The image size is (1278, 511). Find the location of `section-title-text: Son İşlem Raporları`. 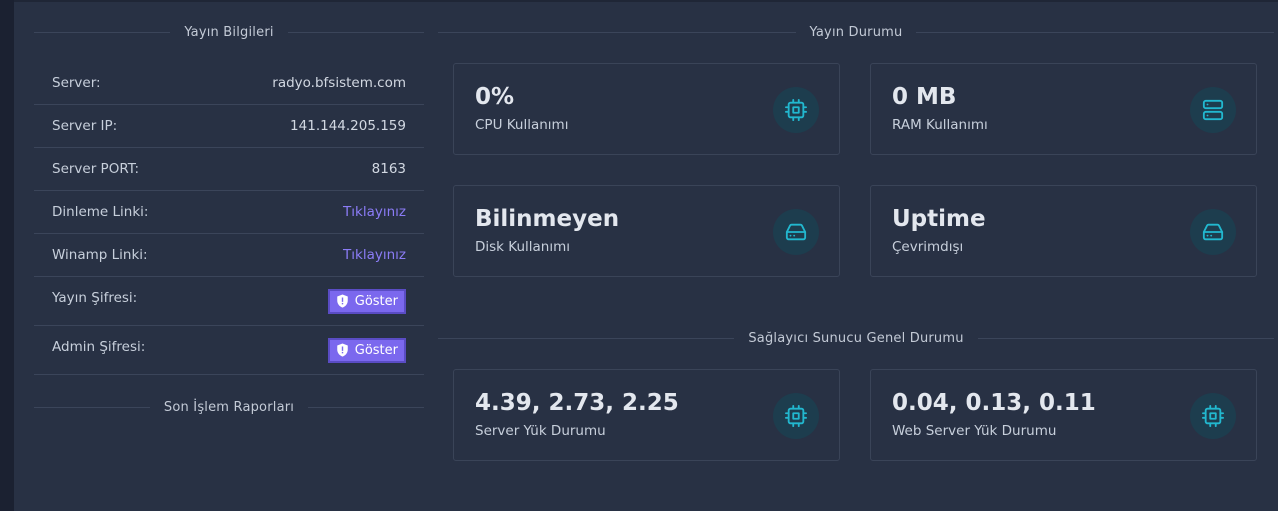

section-title-text: Son İşlem Raporları is located at coordinates (229, 407).